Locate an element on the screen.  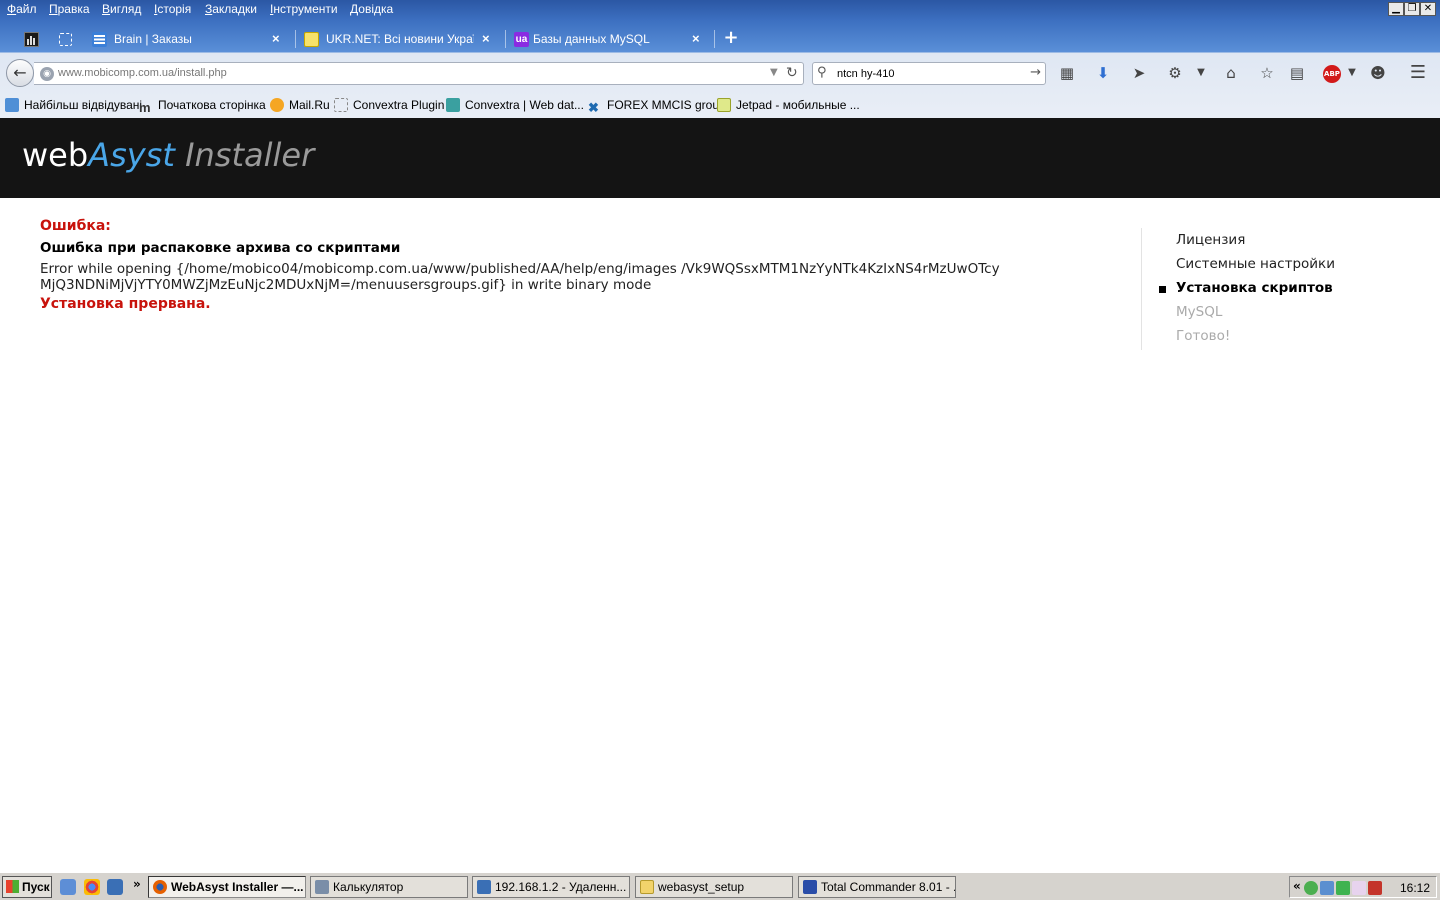
bookmark-label: Convextra Plugin is located at coordinates (399, 105).